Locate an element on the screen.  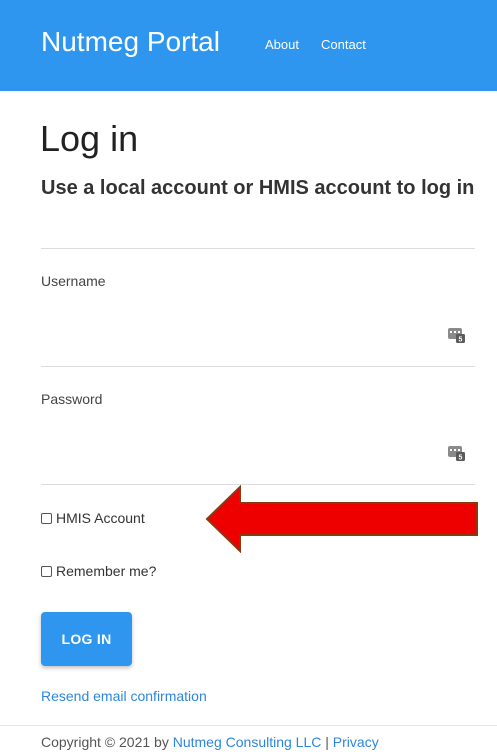
nav-contact-link: Contact is located at coordinates (343, 44).